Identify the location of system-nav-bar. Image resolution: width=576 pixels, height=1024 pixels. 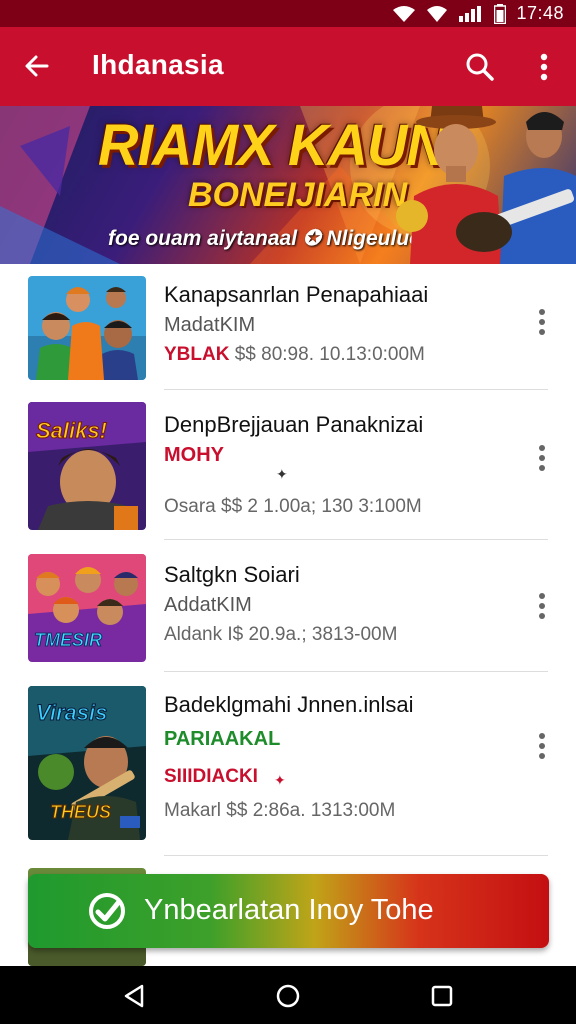
(288, 995).